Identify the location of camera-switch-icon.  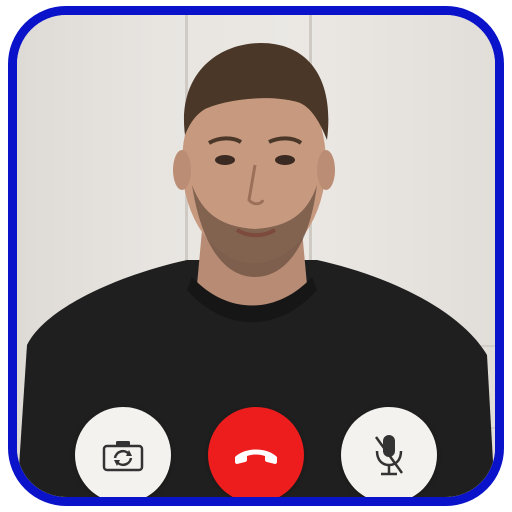
(123, 456).